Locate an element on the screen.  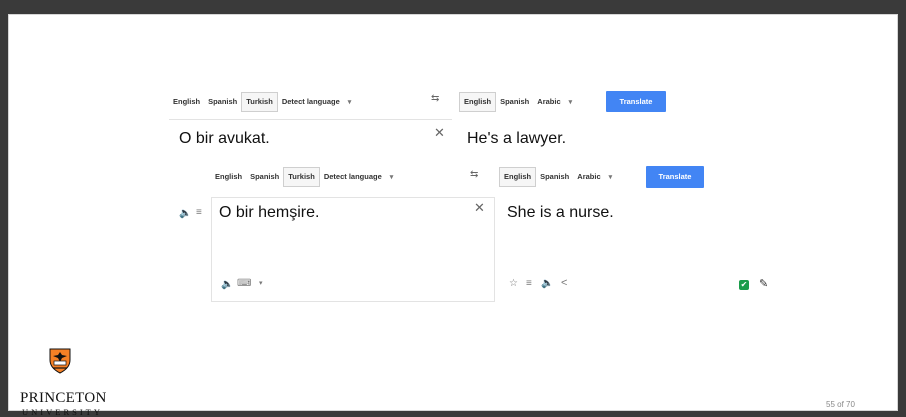
bottom-src-lang-turkish: Turkish is located at coordinates (301, 177).